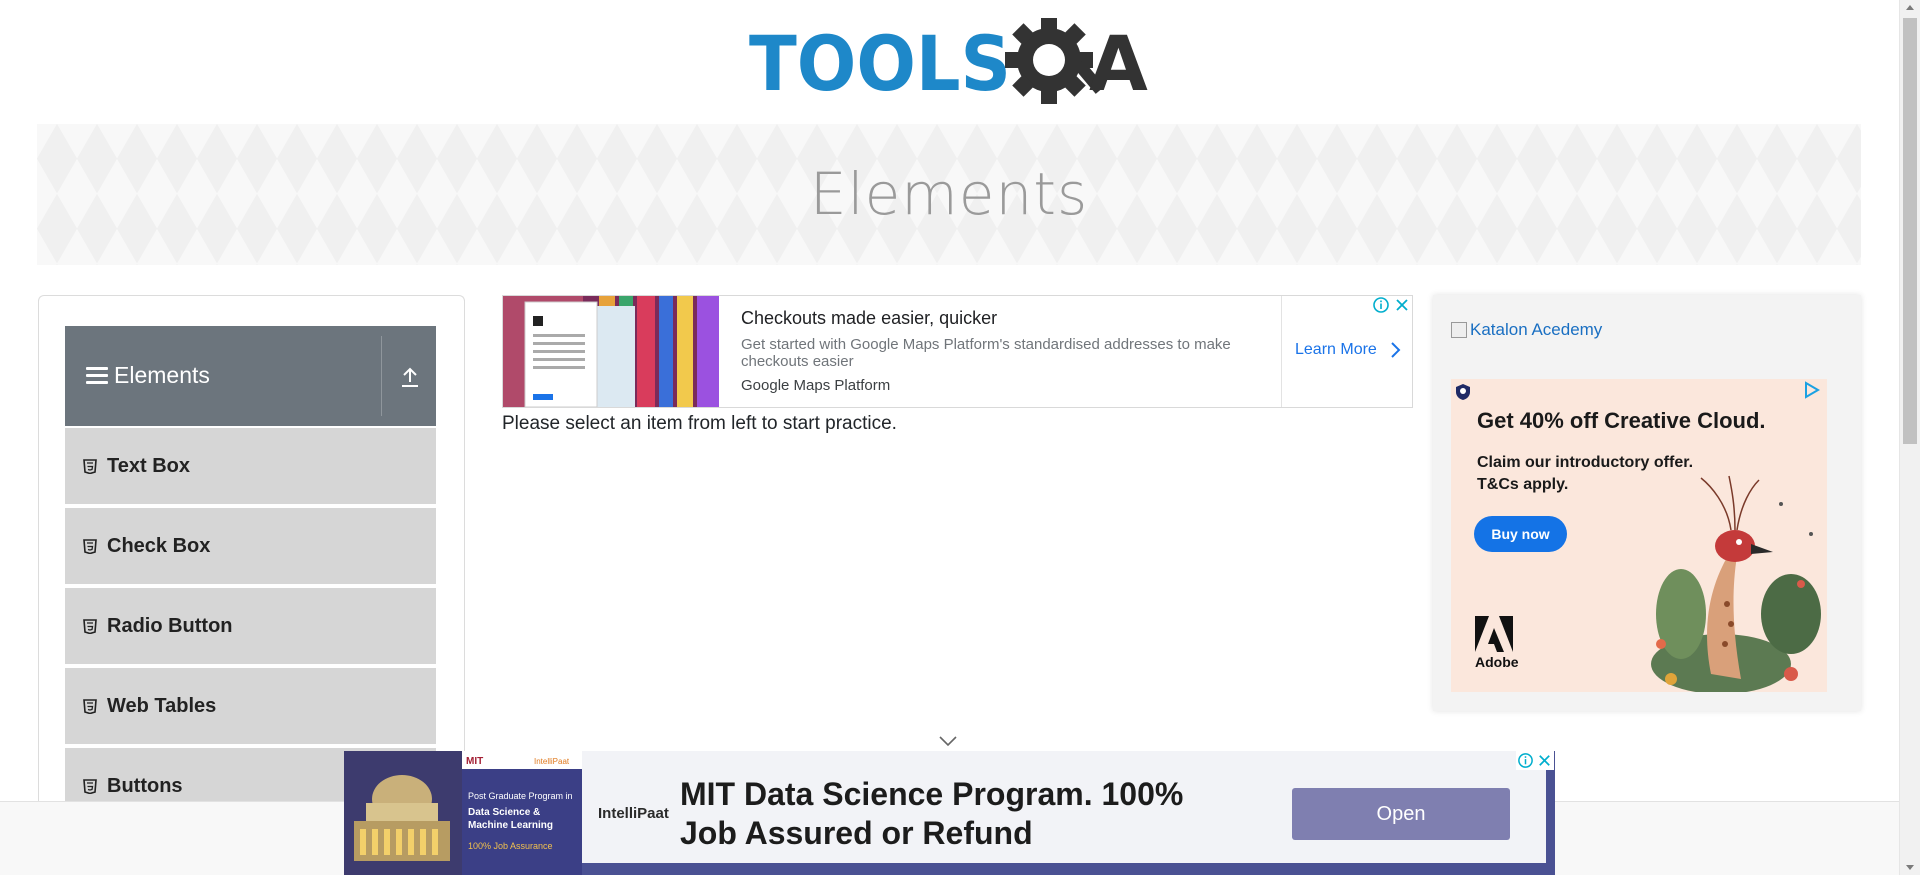 Image resolution: width=1920 pixels, height=875 pixels. I want to click on sidebar-item-label: Buttons, so click(145, 786).